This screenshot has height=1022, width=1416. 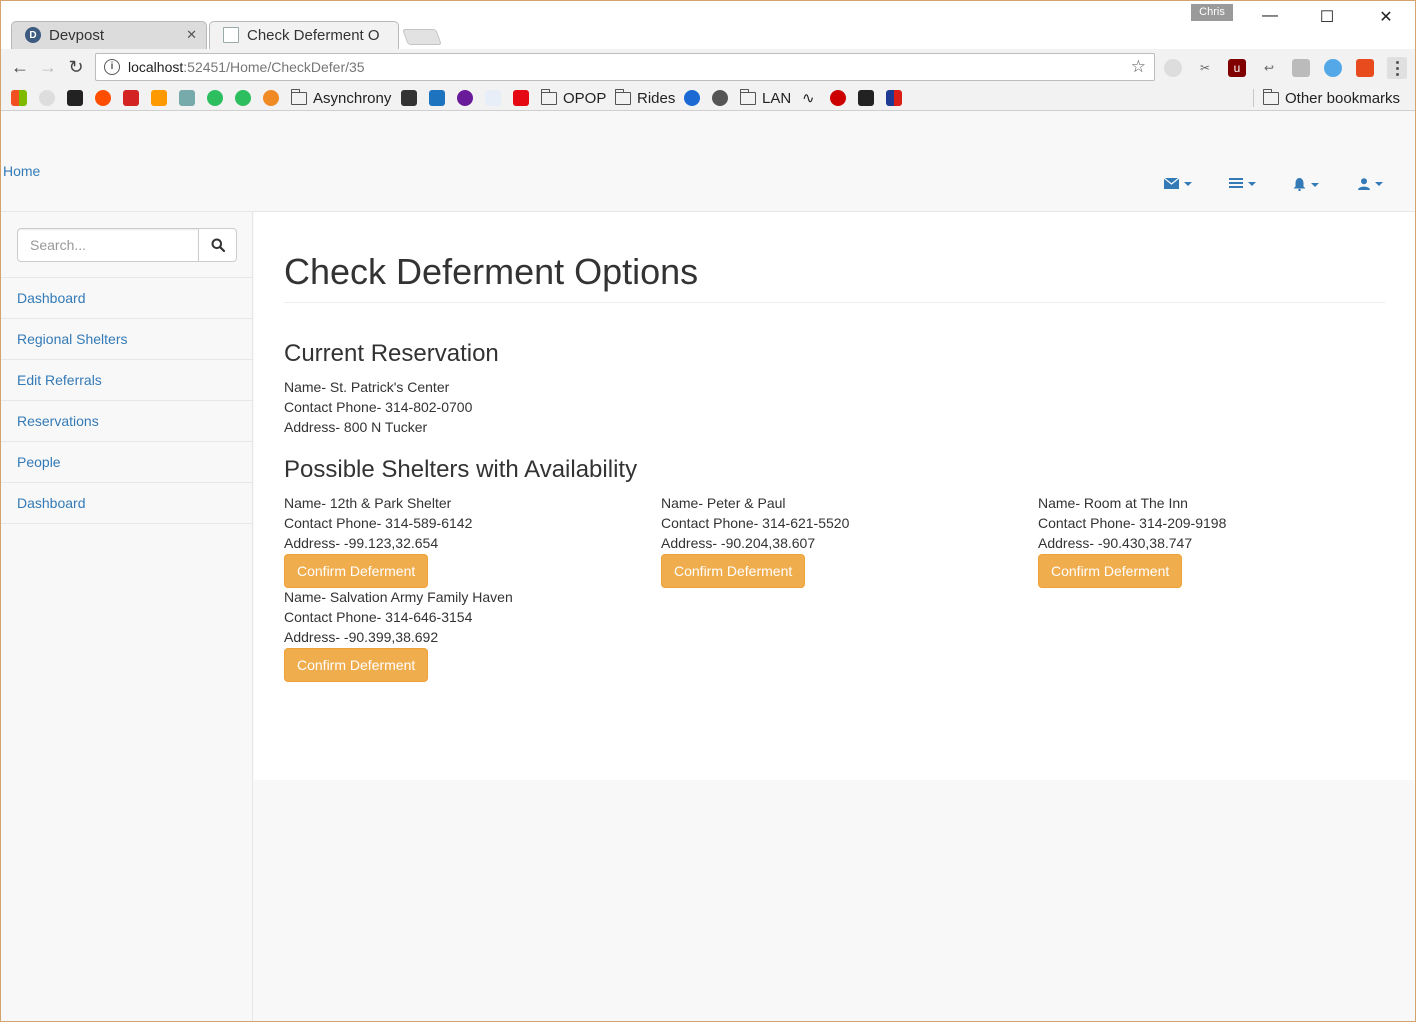 I want to click on page-favicon-icon, so click(x=231, y=35).